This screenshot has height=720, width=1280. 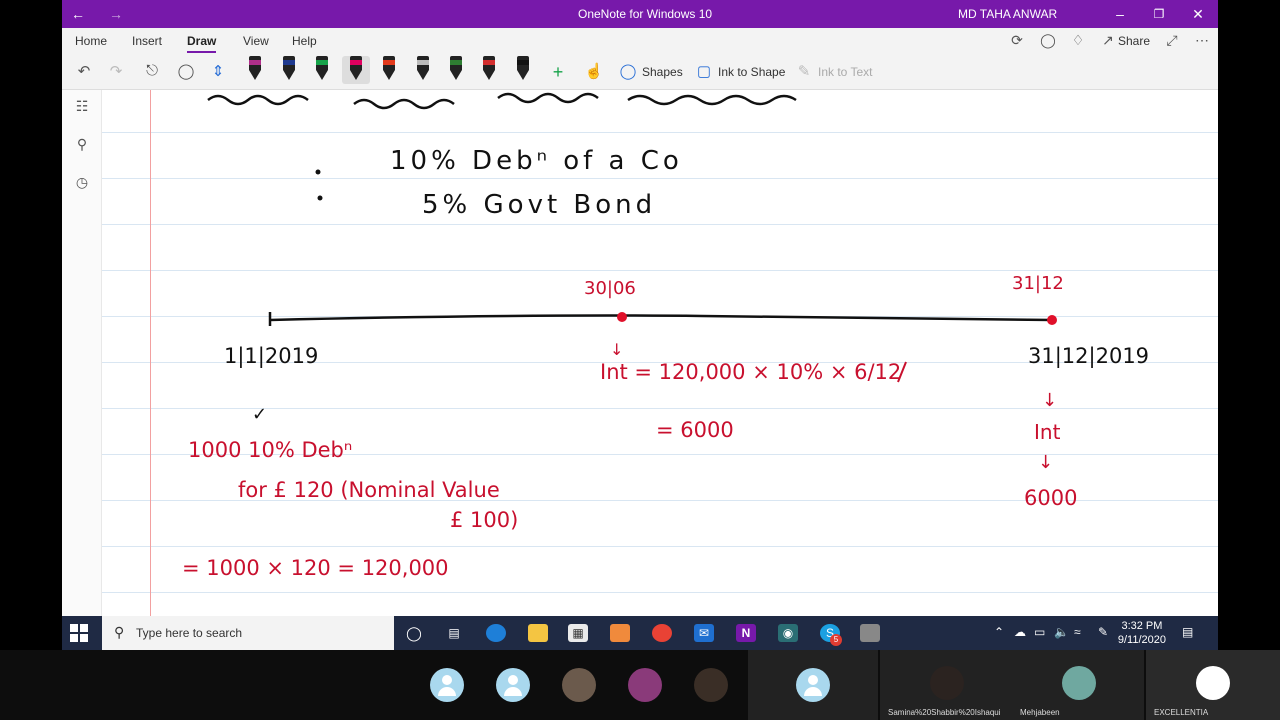 What do you see at coordinates (662, 72) in the screenshot?
I see `shapes-button: Shapes` at bounding box center [662, 72].